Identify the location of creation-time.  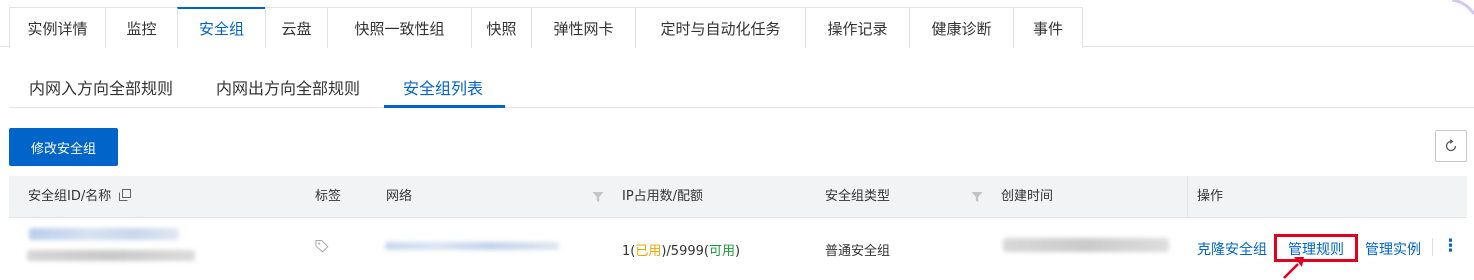
(1086, 245).